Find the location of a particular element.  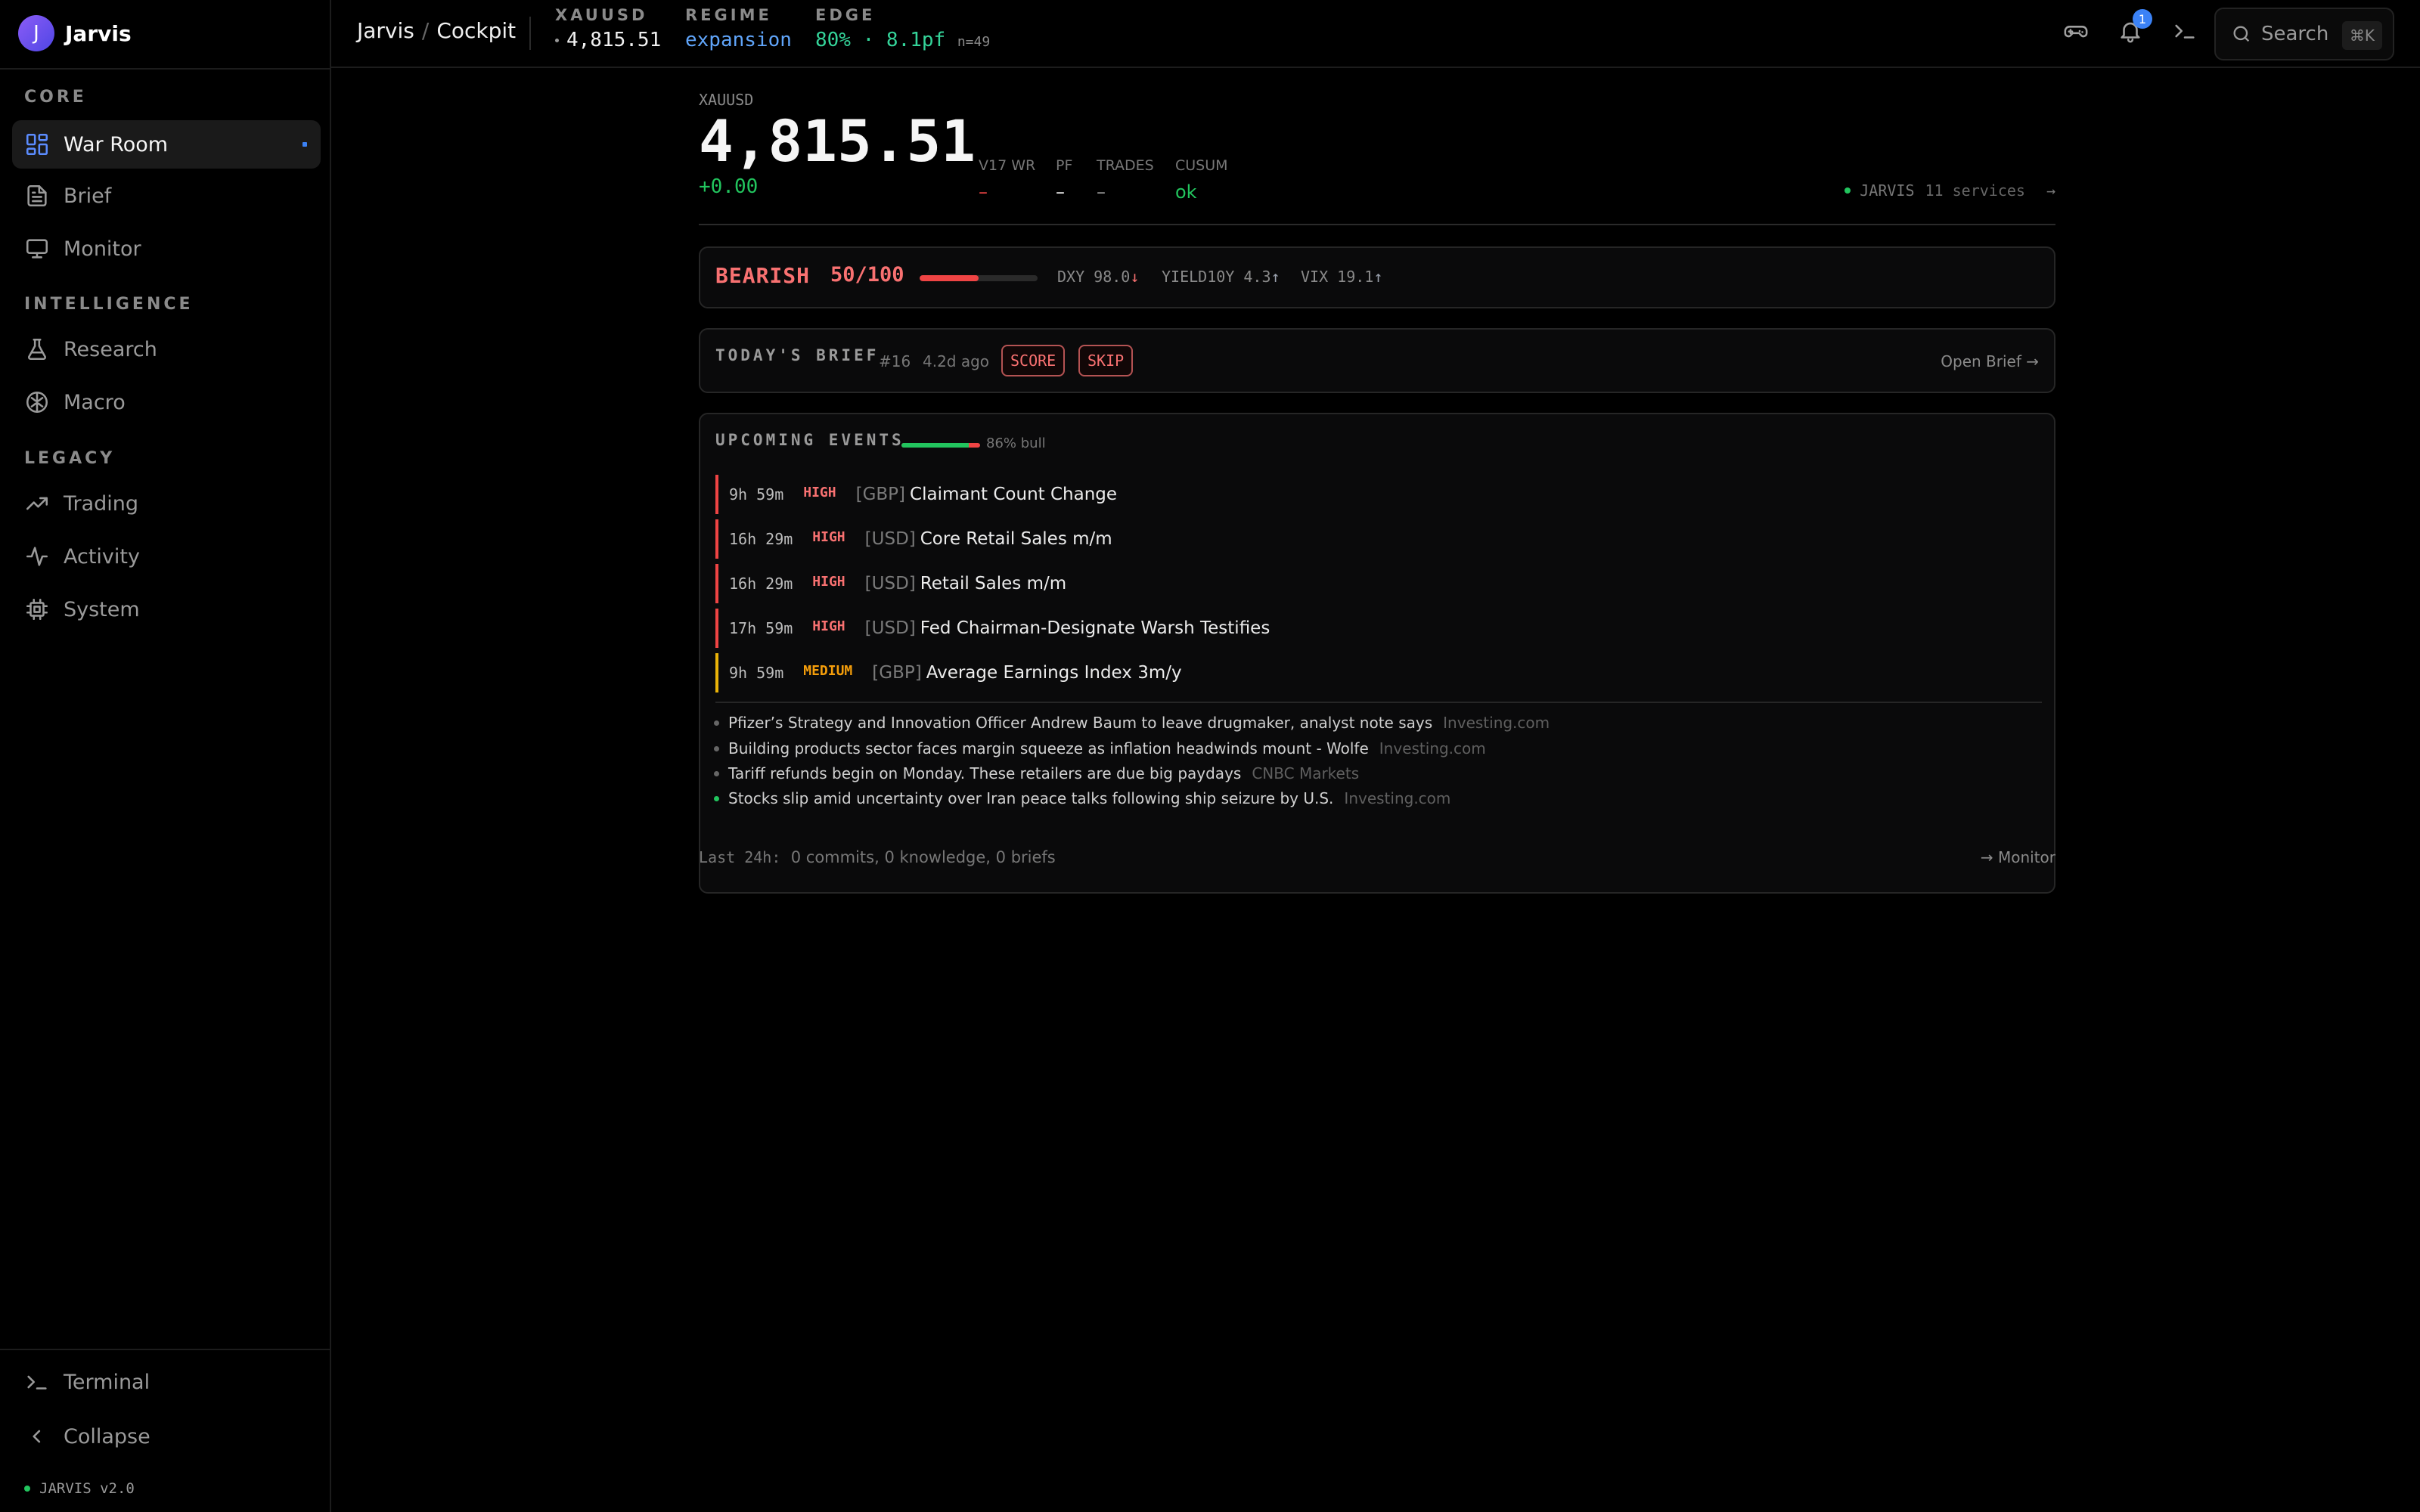

events-title: UPCOMING EVENTS is located at coordinates (809, 440).